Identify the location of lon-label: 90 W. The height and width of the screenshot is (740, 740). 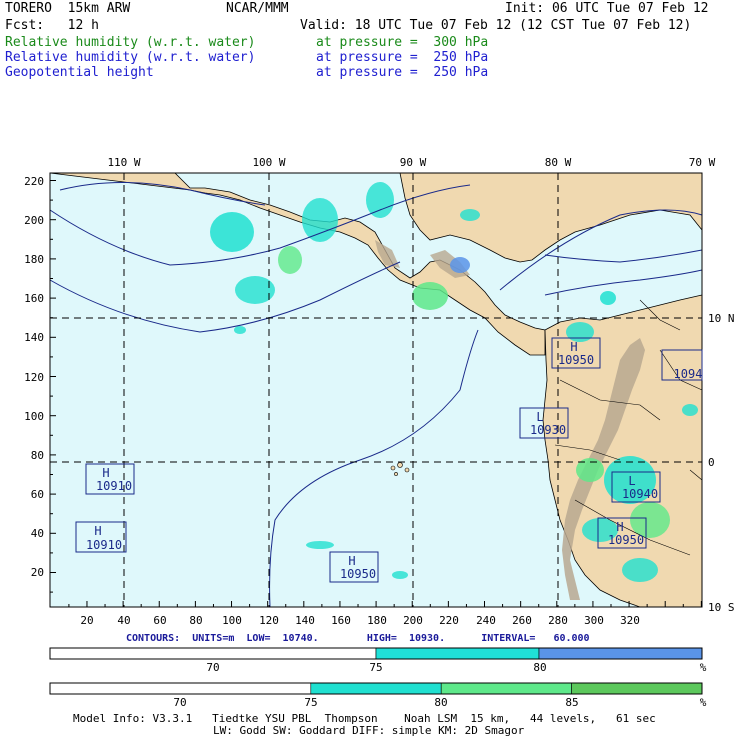
(413, 162).